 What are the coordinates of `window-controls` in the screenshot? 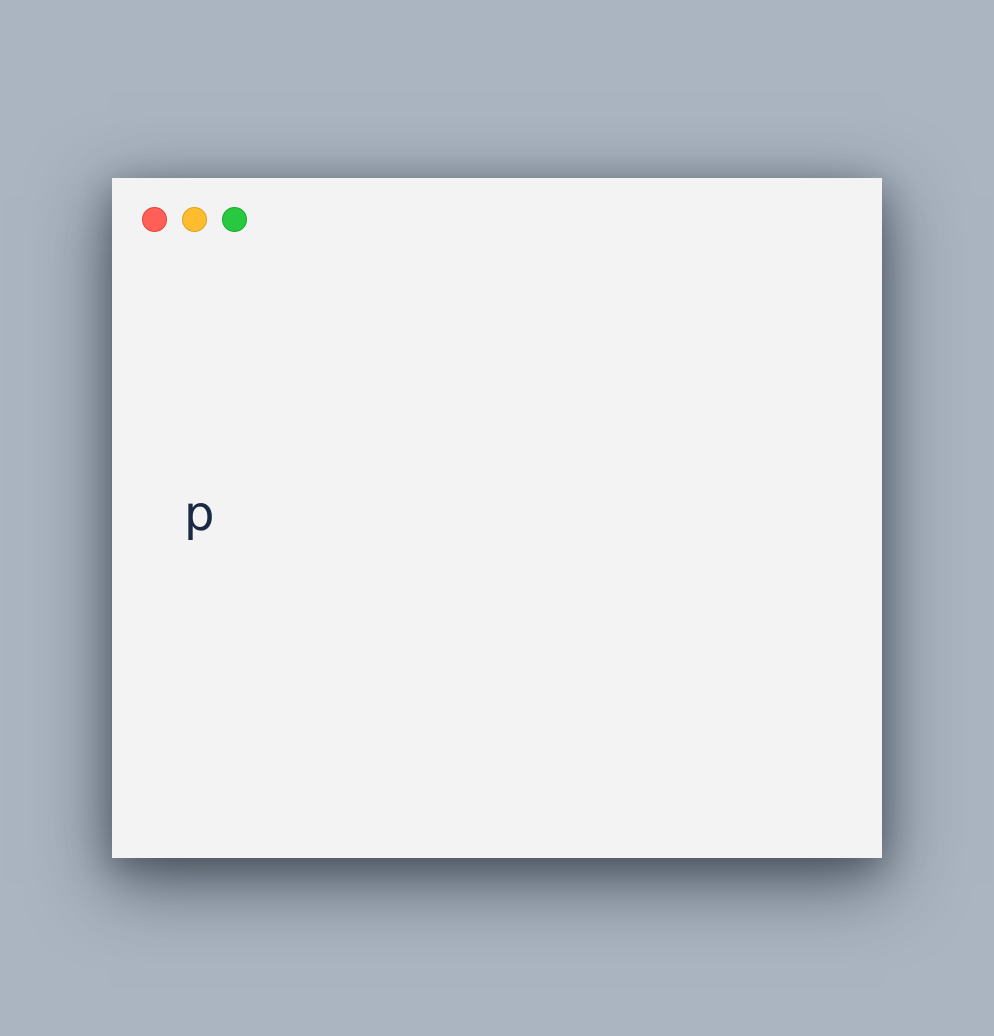 It's located at (194, 219).